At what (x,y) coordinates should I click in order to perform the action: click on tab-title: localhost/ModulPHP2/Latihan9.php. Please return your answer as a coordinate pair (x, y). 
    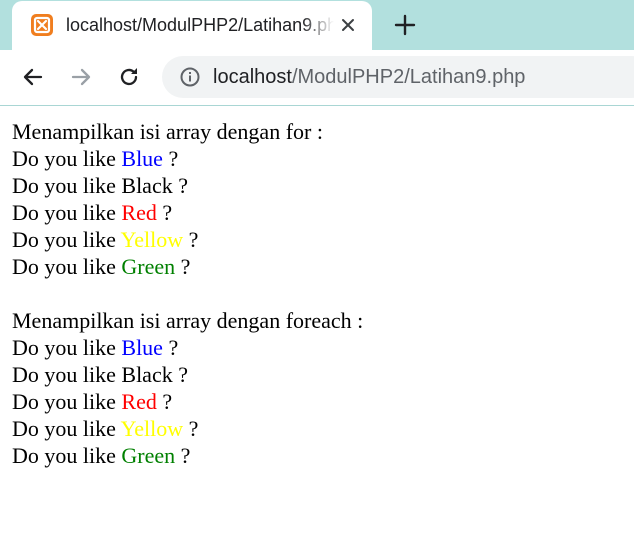
    Looking at the image, I should click on (200, 25).